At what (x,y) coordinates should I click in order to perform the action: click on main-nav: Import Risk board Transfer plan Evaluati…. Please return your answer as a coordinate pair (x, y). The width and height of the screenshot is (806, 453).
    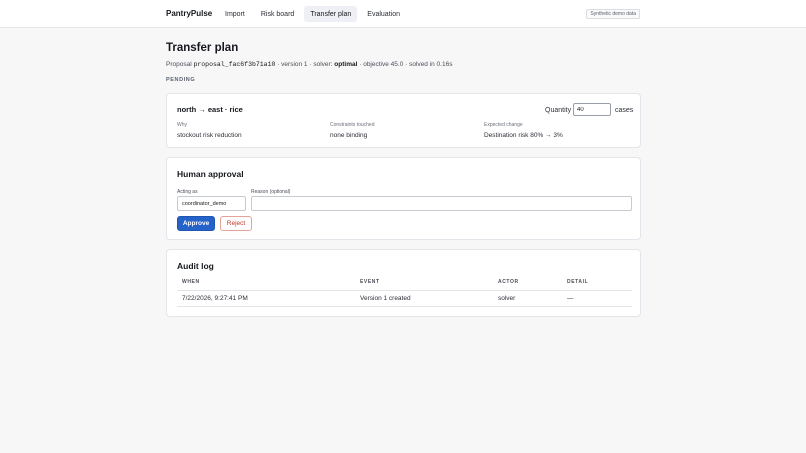
    Looking at the image, I should click on (312, 14).